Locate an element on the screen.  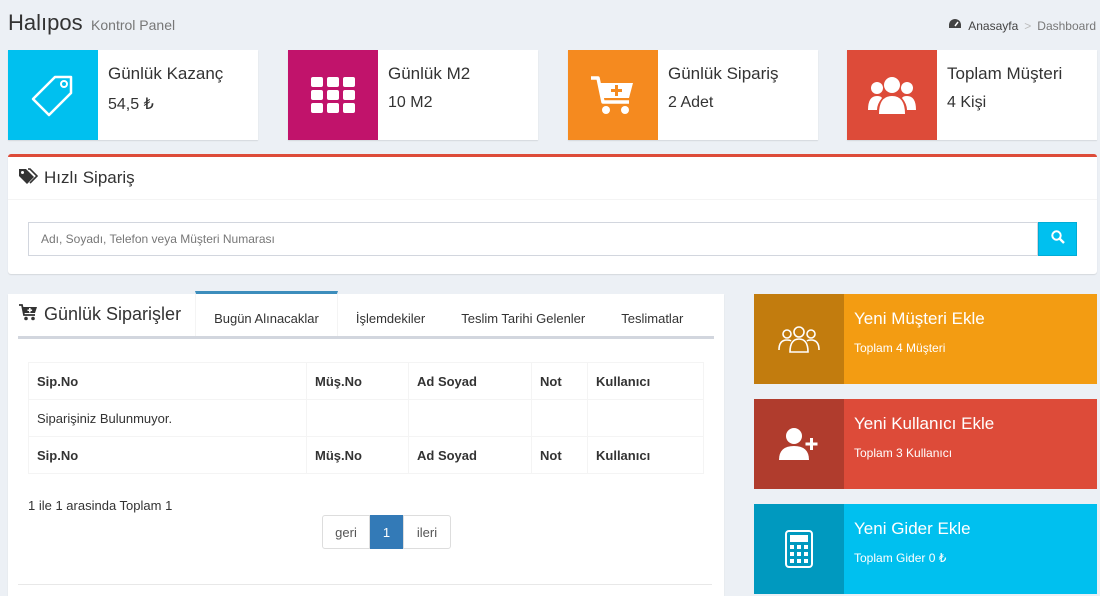
stat-box-daily-orders: Günlük Sipariş 2 Adet is located at coordinates (693, 95).